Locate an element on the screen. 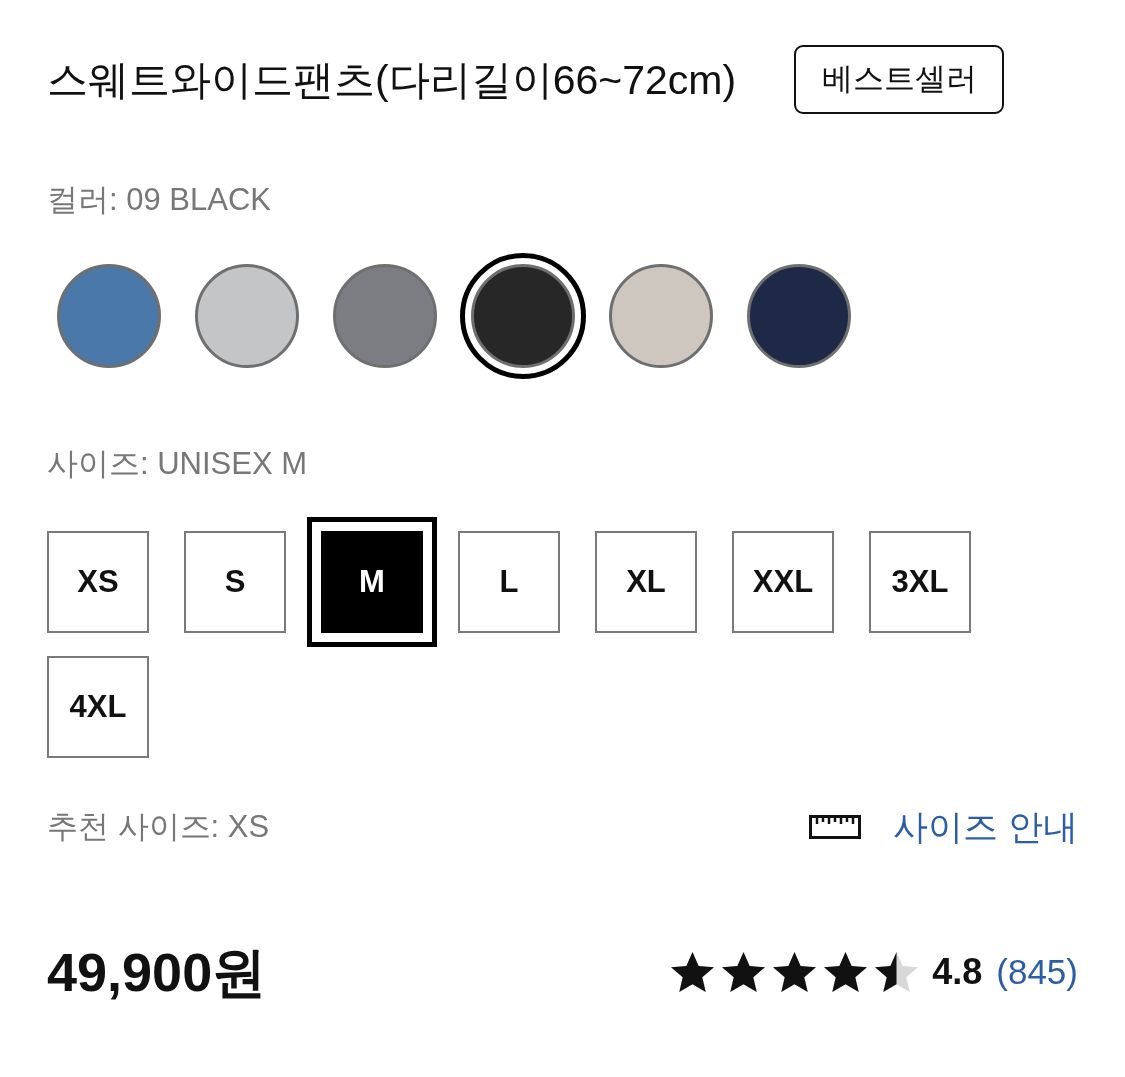 This screenshot has height=1077, width=1125. half-star-icon is located at coordinates (897, 972).